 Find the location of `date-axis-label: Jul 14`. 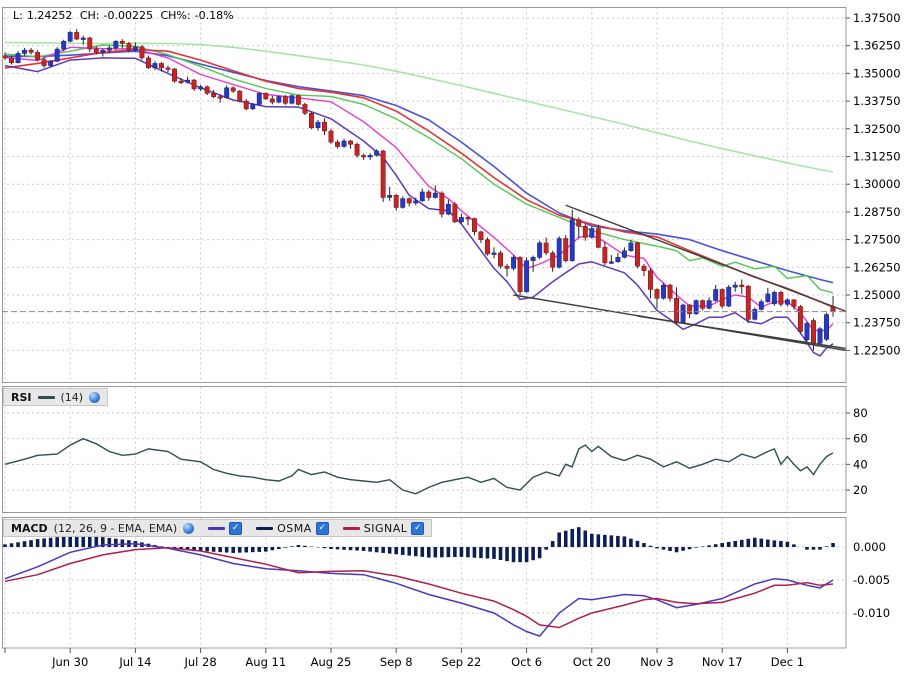

date-axis-label: Jul 14 is located at coordinates (134, 662).